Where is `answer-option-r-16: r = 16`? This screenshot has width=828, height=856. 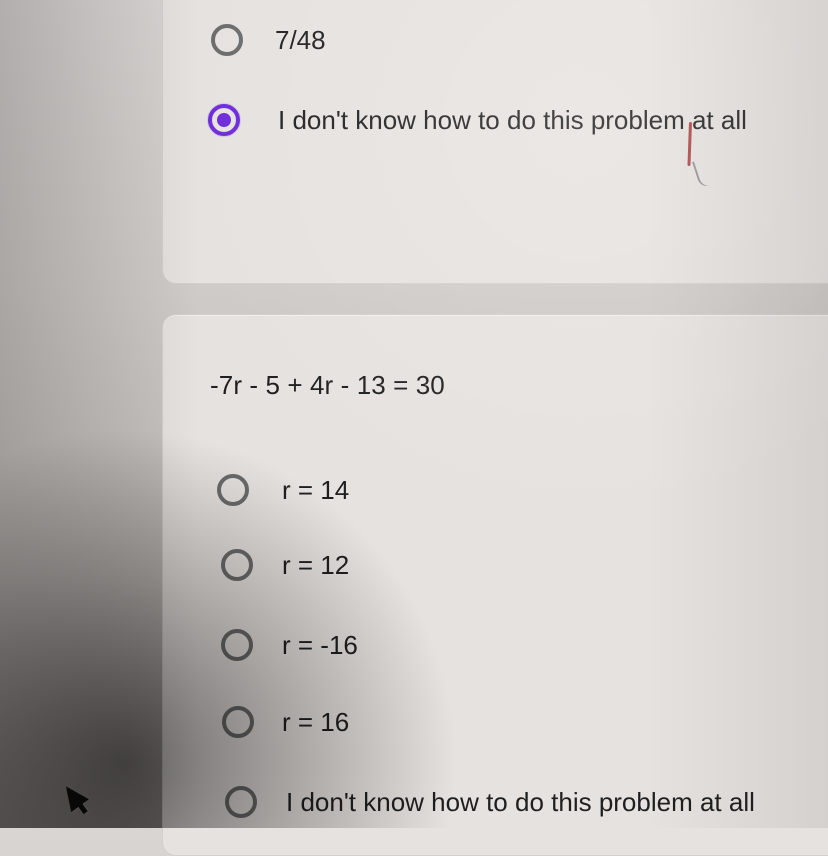
answer-option-r-16: r = 16 is located at coordinates (285, 722).